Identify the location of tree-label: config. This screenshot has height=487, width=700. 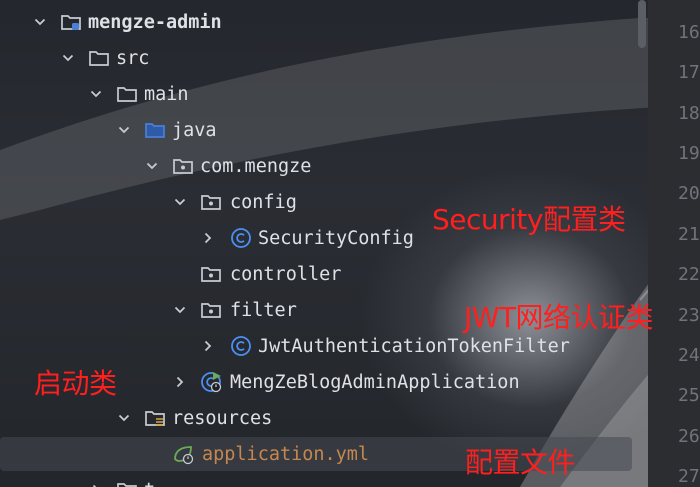
(263, 202).